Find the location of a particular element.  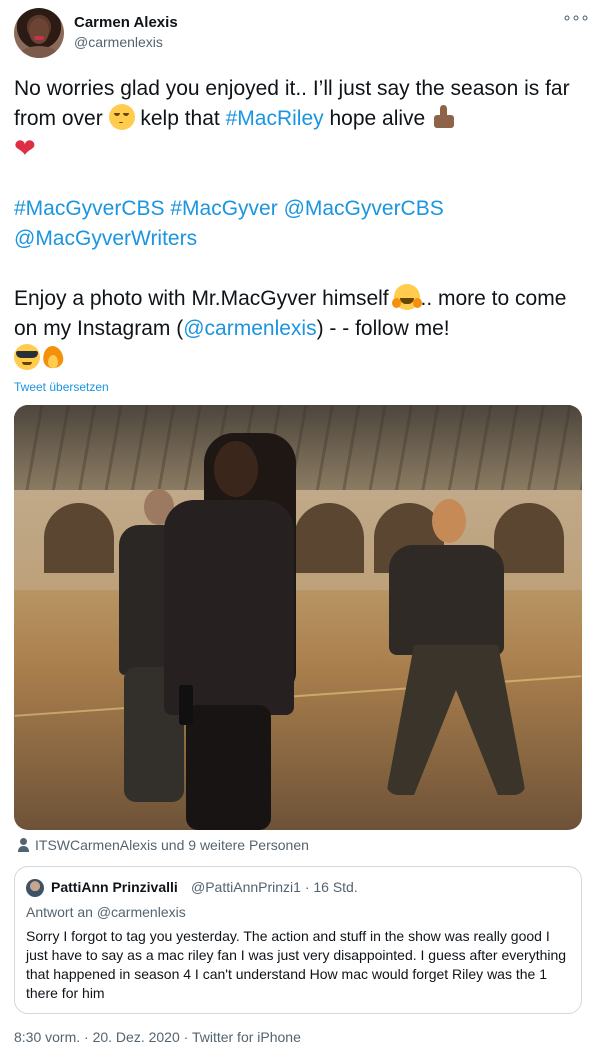

tweet-header: Carmen Alexis @carmenlexis ∘∘∘ is located at coordinates (302, 34).